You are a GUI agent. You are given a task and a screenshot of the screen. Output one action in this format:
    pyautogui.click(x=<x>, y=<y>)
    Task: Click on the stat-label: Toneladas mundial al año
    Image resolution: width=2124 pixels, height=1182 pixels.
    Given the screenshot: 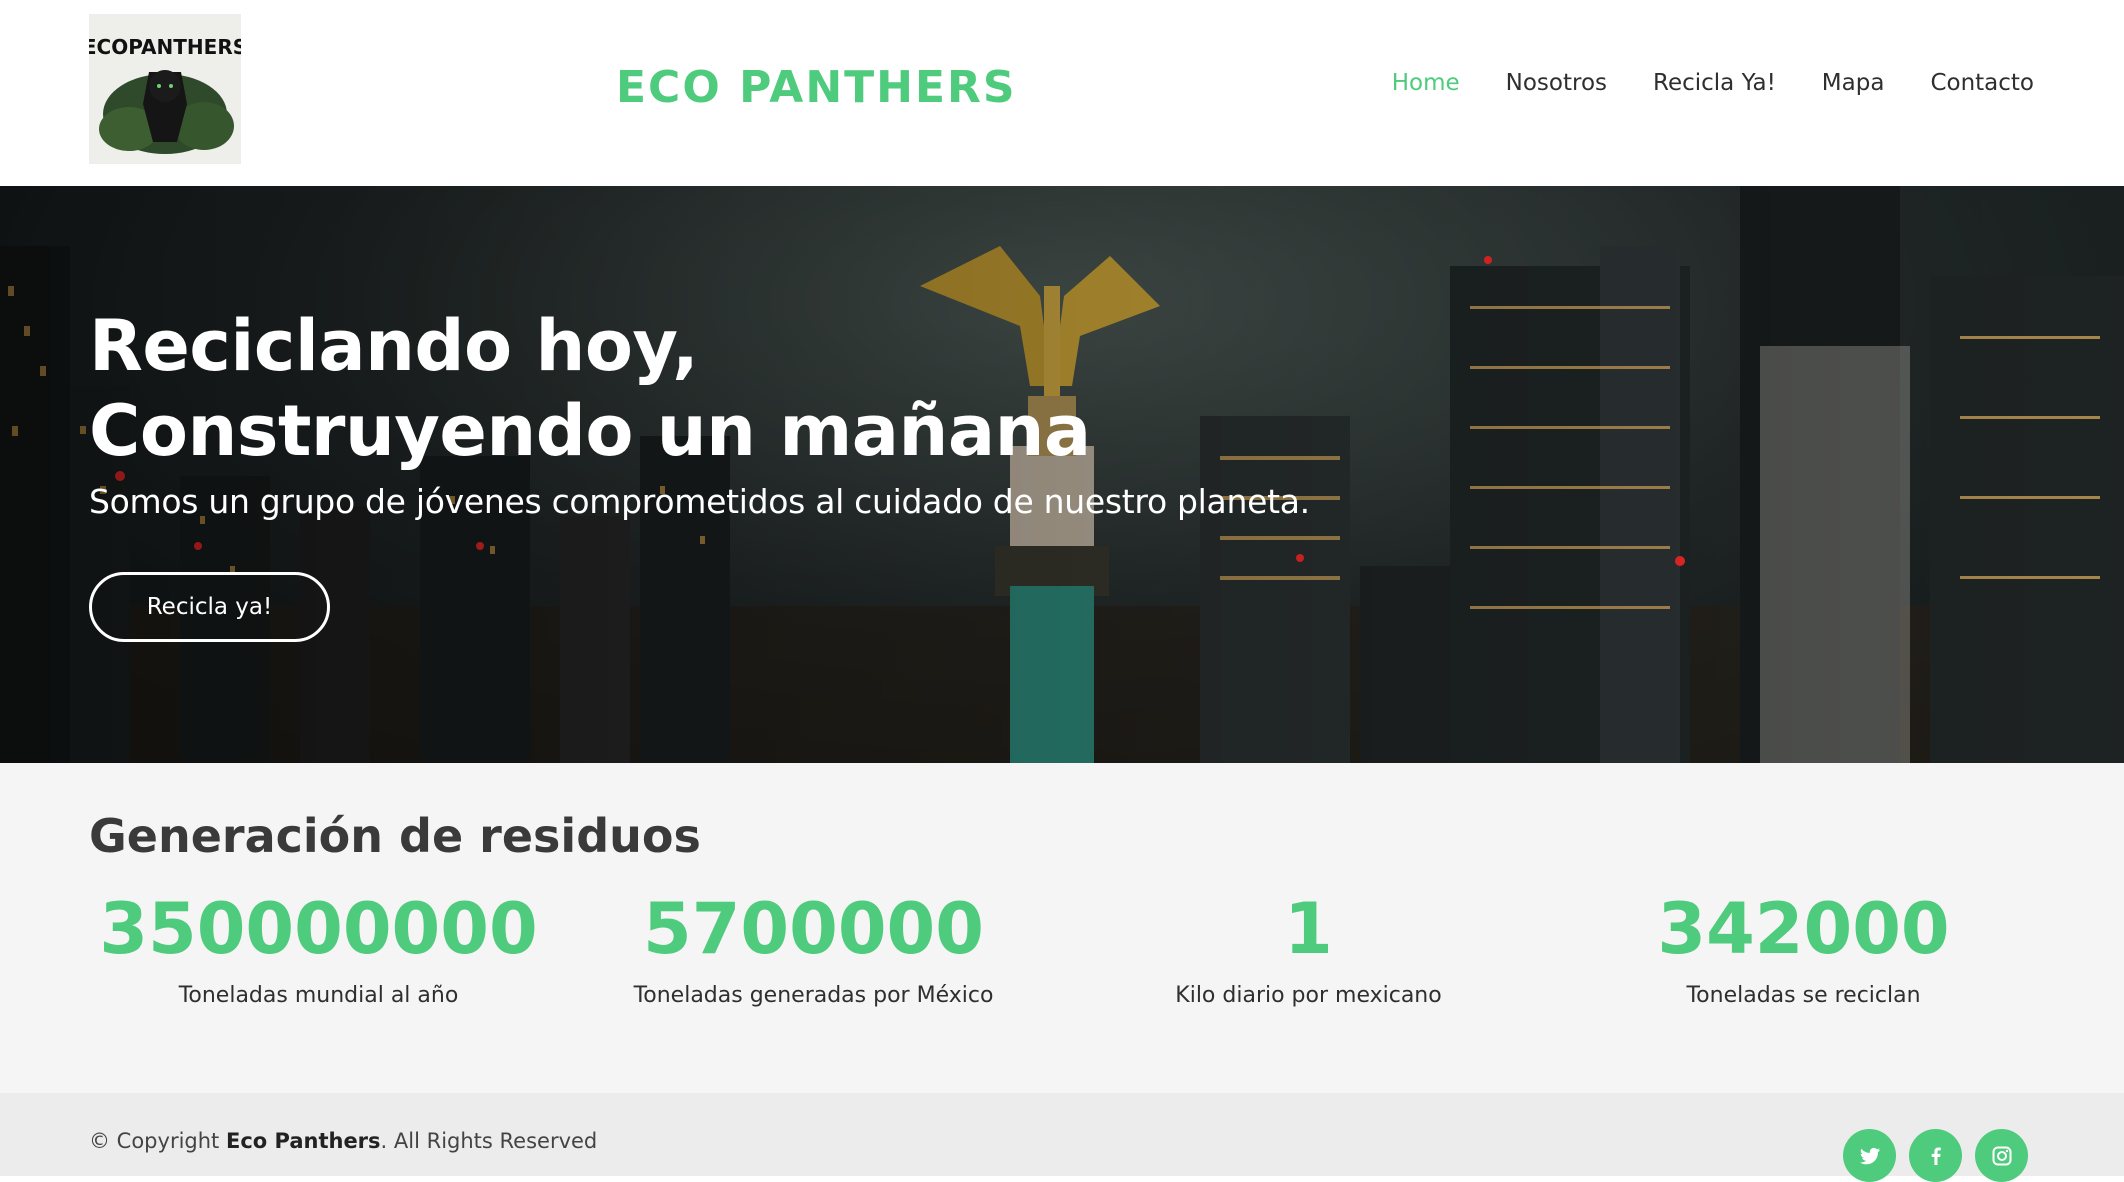 What is the action you would take?
    pyautogui.click(x=318, y=995)
    